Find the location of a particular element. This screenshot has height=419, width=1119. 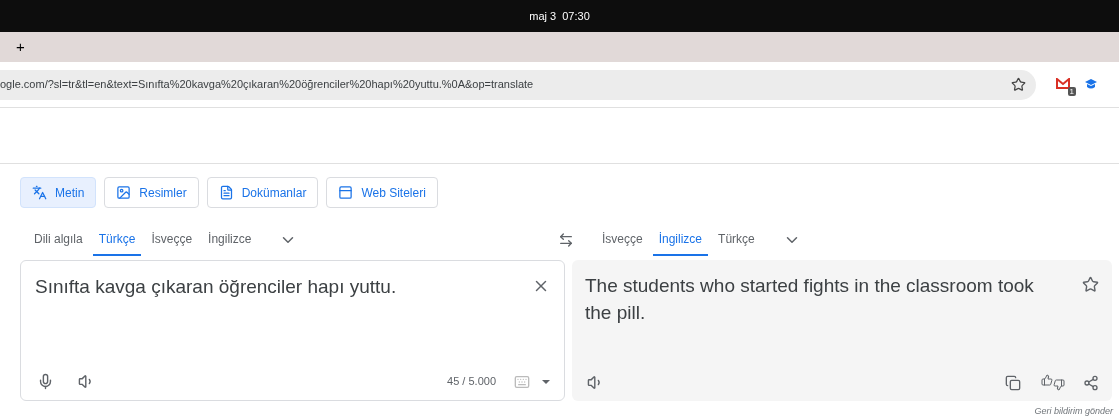

language-tab: Dili algıla is located at coordinates (58, 240).